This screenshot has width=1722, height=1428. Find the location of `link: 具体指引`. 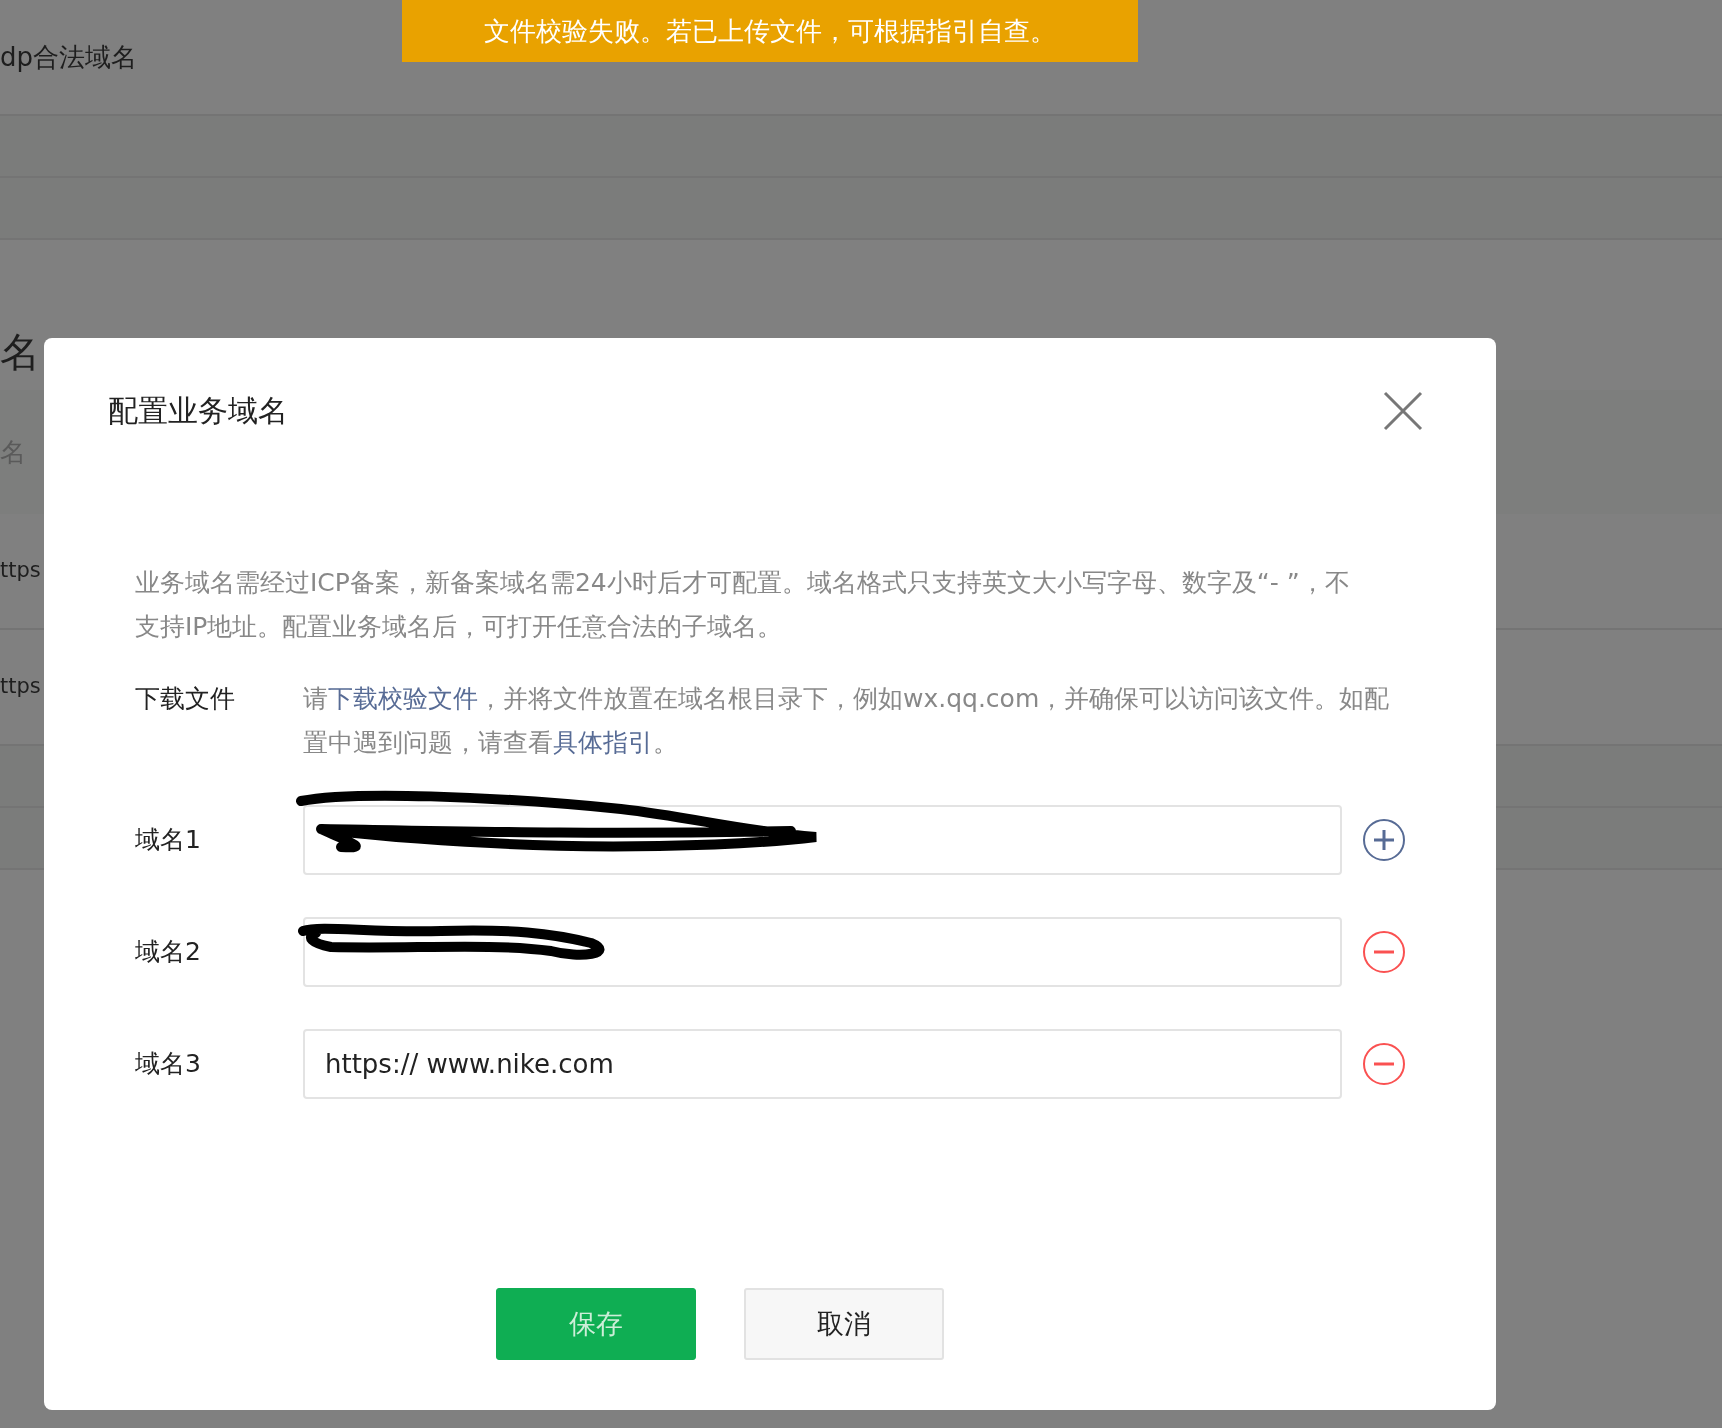

link: 具体指引 is located at coordinates (603, 742).